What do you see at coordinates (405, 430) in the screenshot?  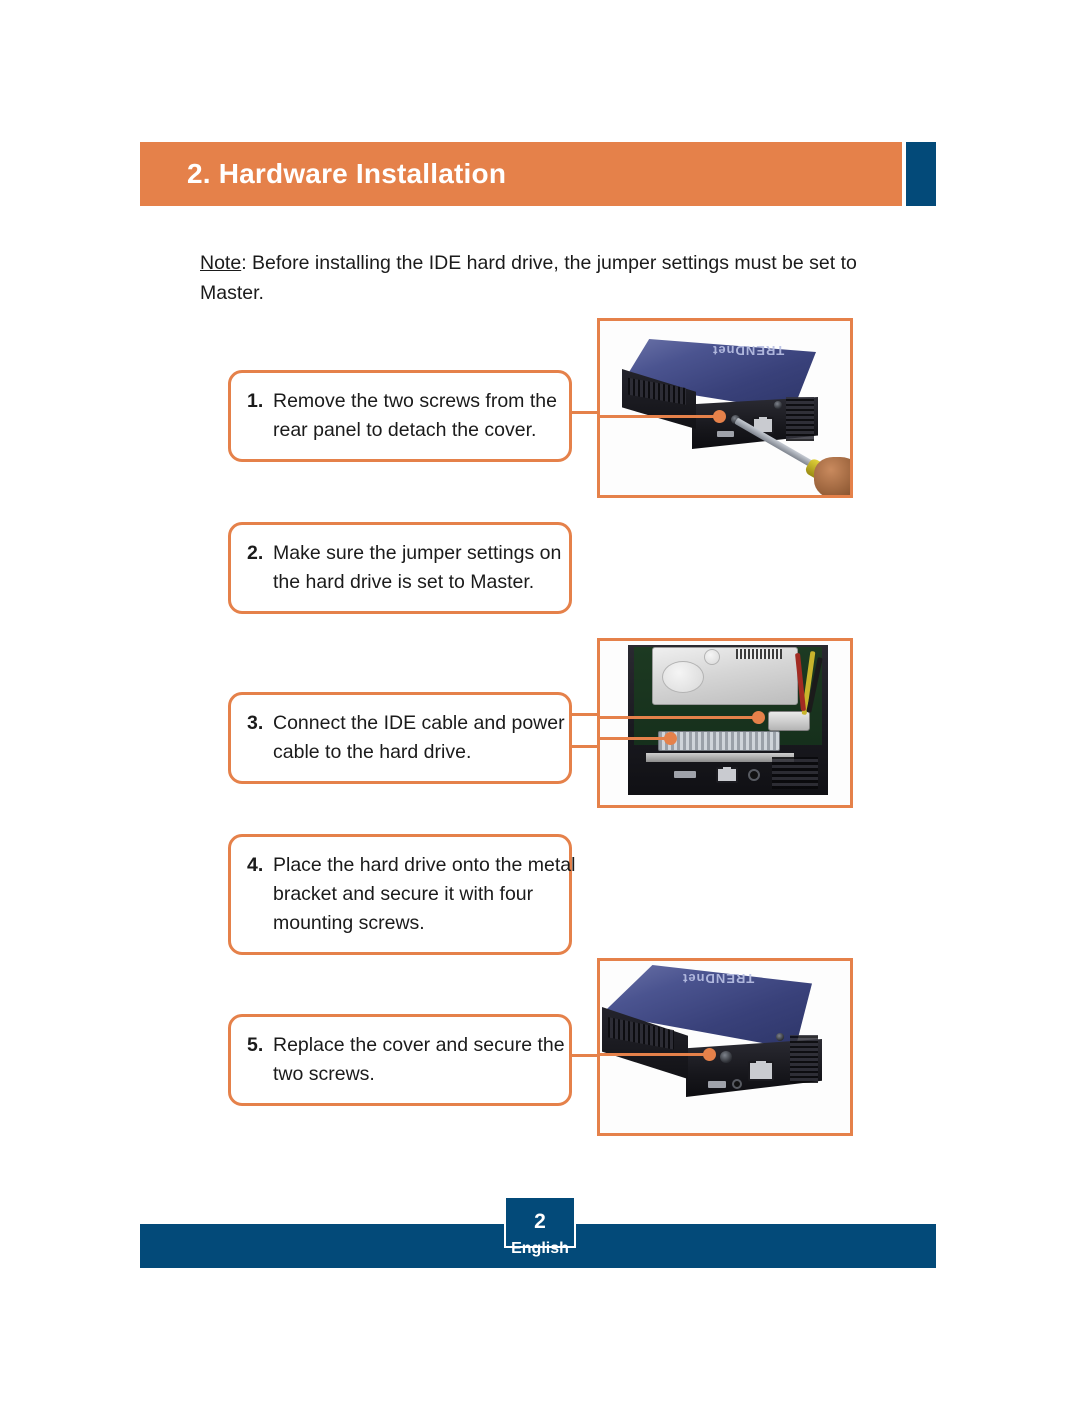 I see `step-1-text-2: rear panel to detach the cover.` at bounding box center [405, 430].